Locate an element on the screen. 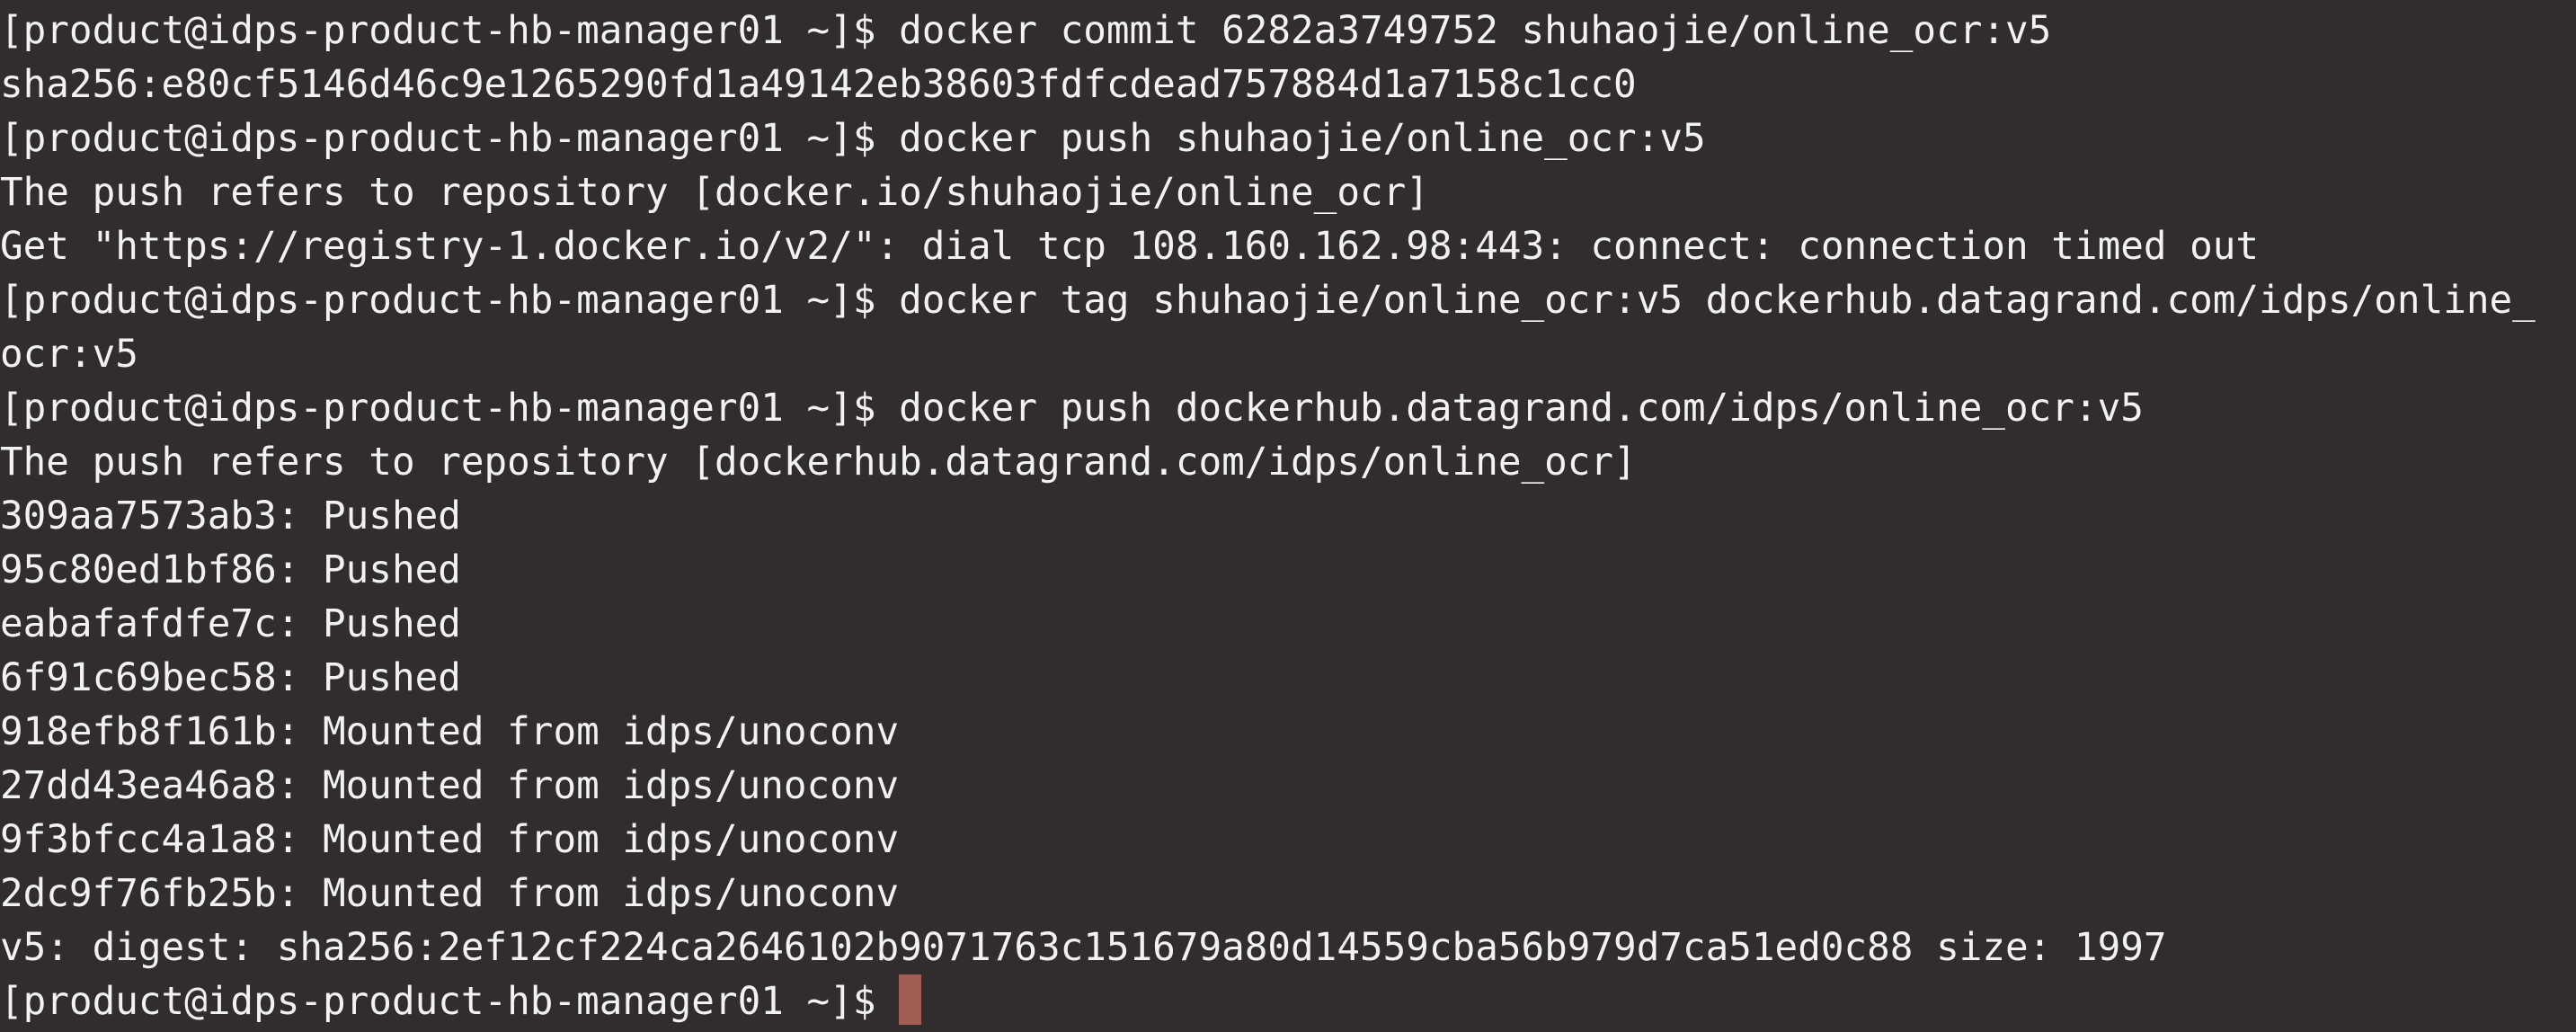  terminal-line: 309aa7573ab3: Pushed is located at coordinates (230, 516).